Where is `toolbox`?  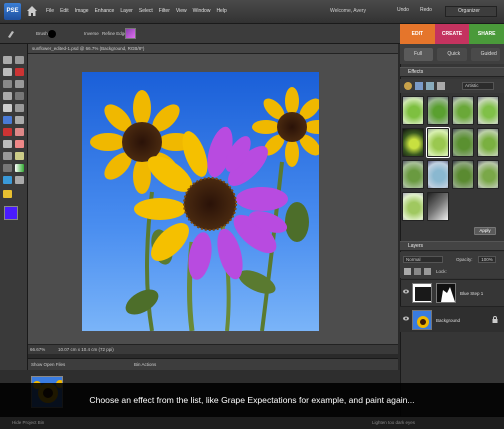 toolbox is located at coordinates (14, 216).